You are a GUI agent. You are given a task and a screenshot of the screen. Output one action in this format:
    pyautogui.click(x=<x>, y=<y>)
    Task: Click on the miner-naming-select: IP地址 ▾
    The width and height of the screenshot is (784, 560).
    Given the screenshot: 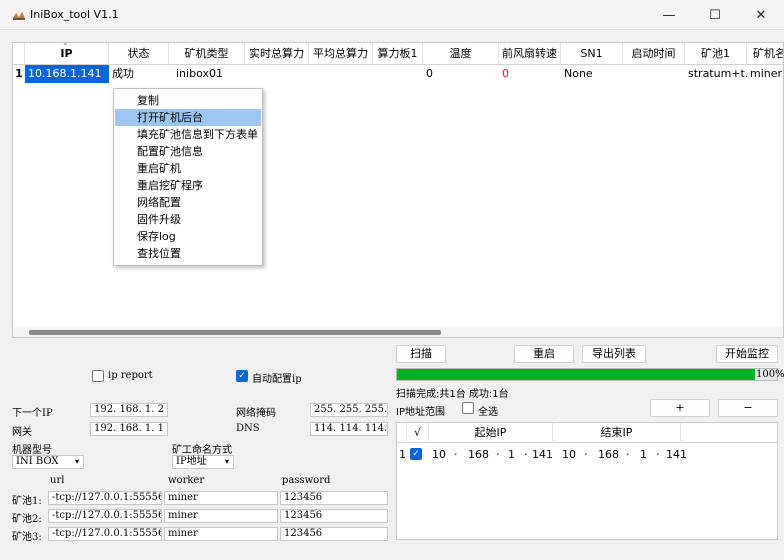 What is the action you would take?
    pyautogui.click(x=203, y=462)
    